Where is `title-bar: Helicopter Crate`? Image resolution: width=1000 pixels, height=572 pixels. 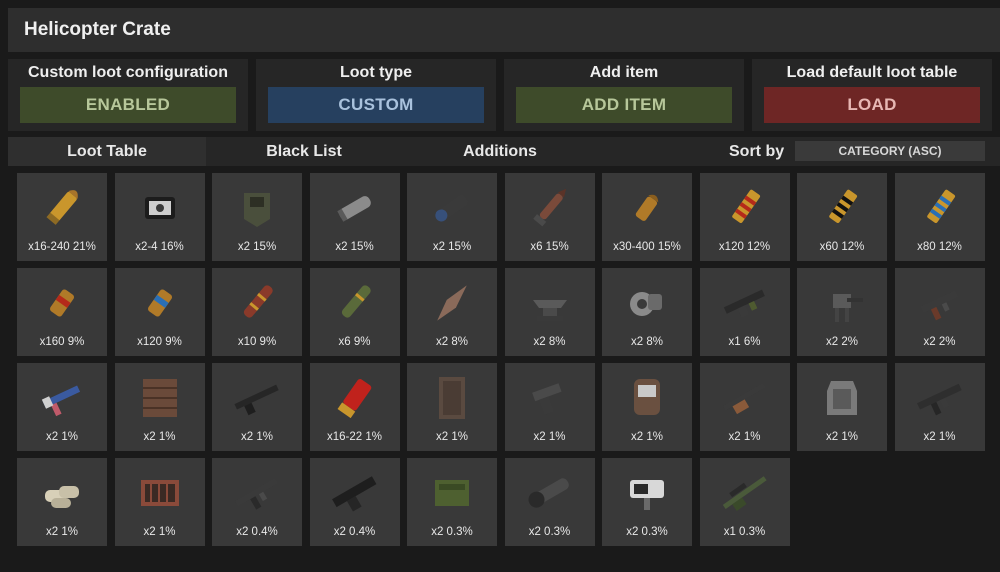
title-bar: Helicopter Crate is located at coordinates (504, 30).